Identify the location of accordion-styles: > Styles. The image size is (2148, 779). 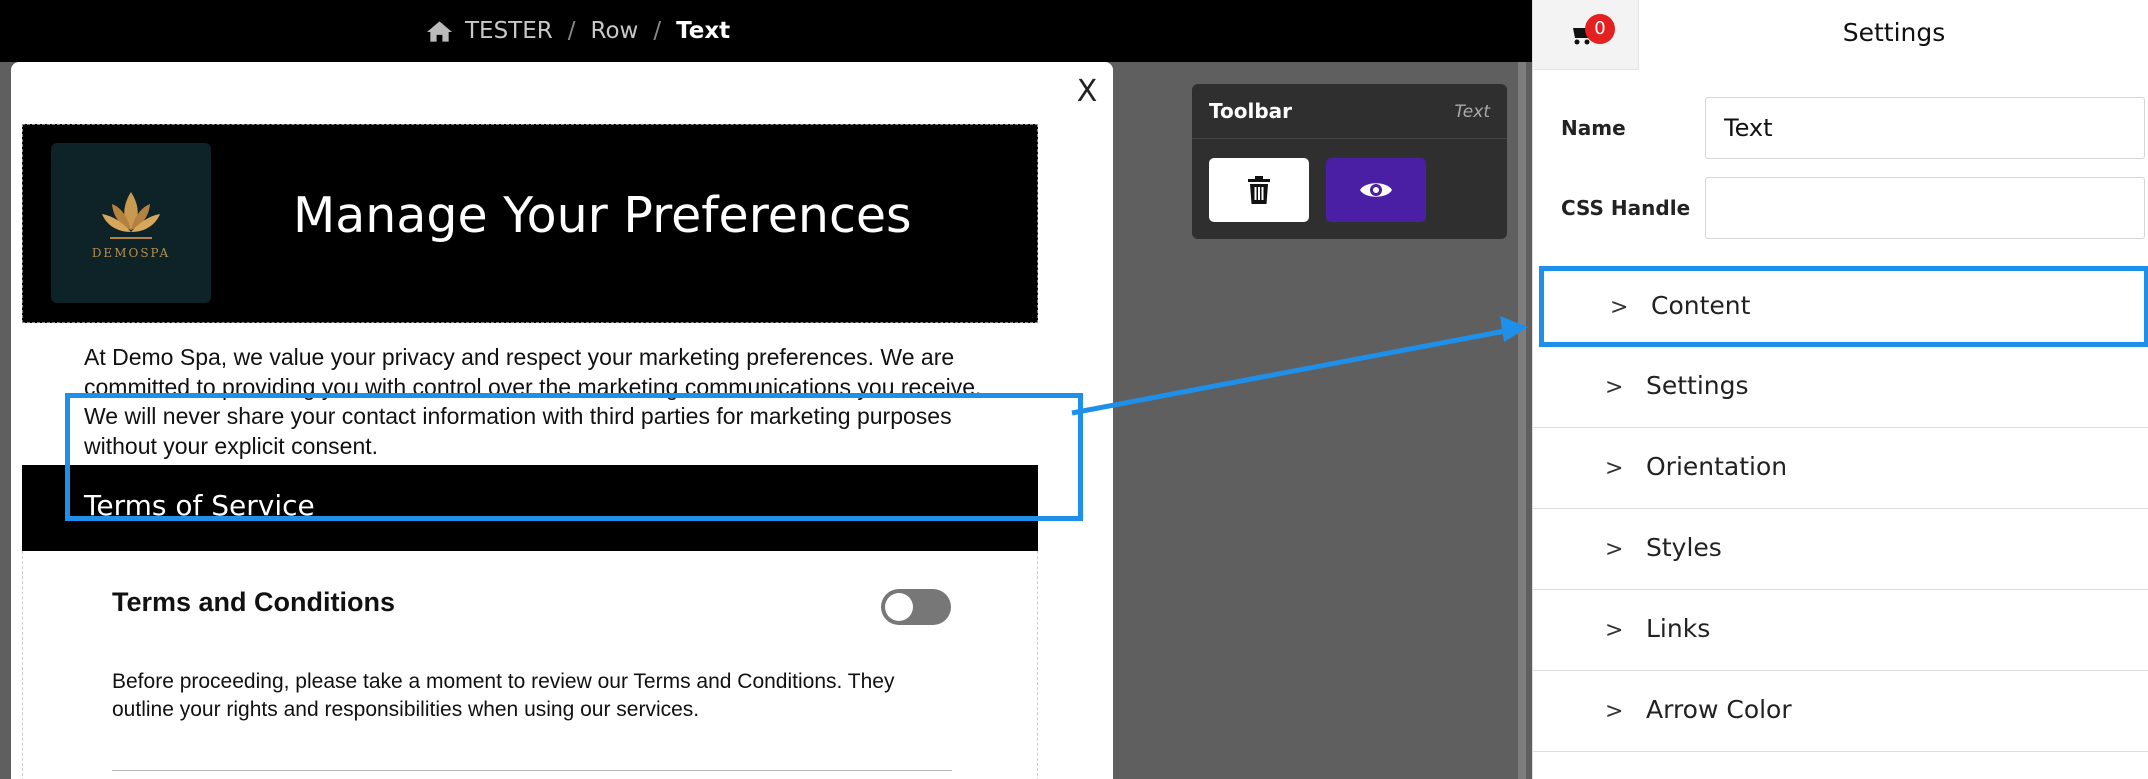
(1840, 549).